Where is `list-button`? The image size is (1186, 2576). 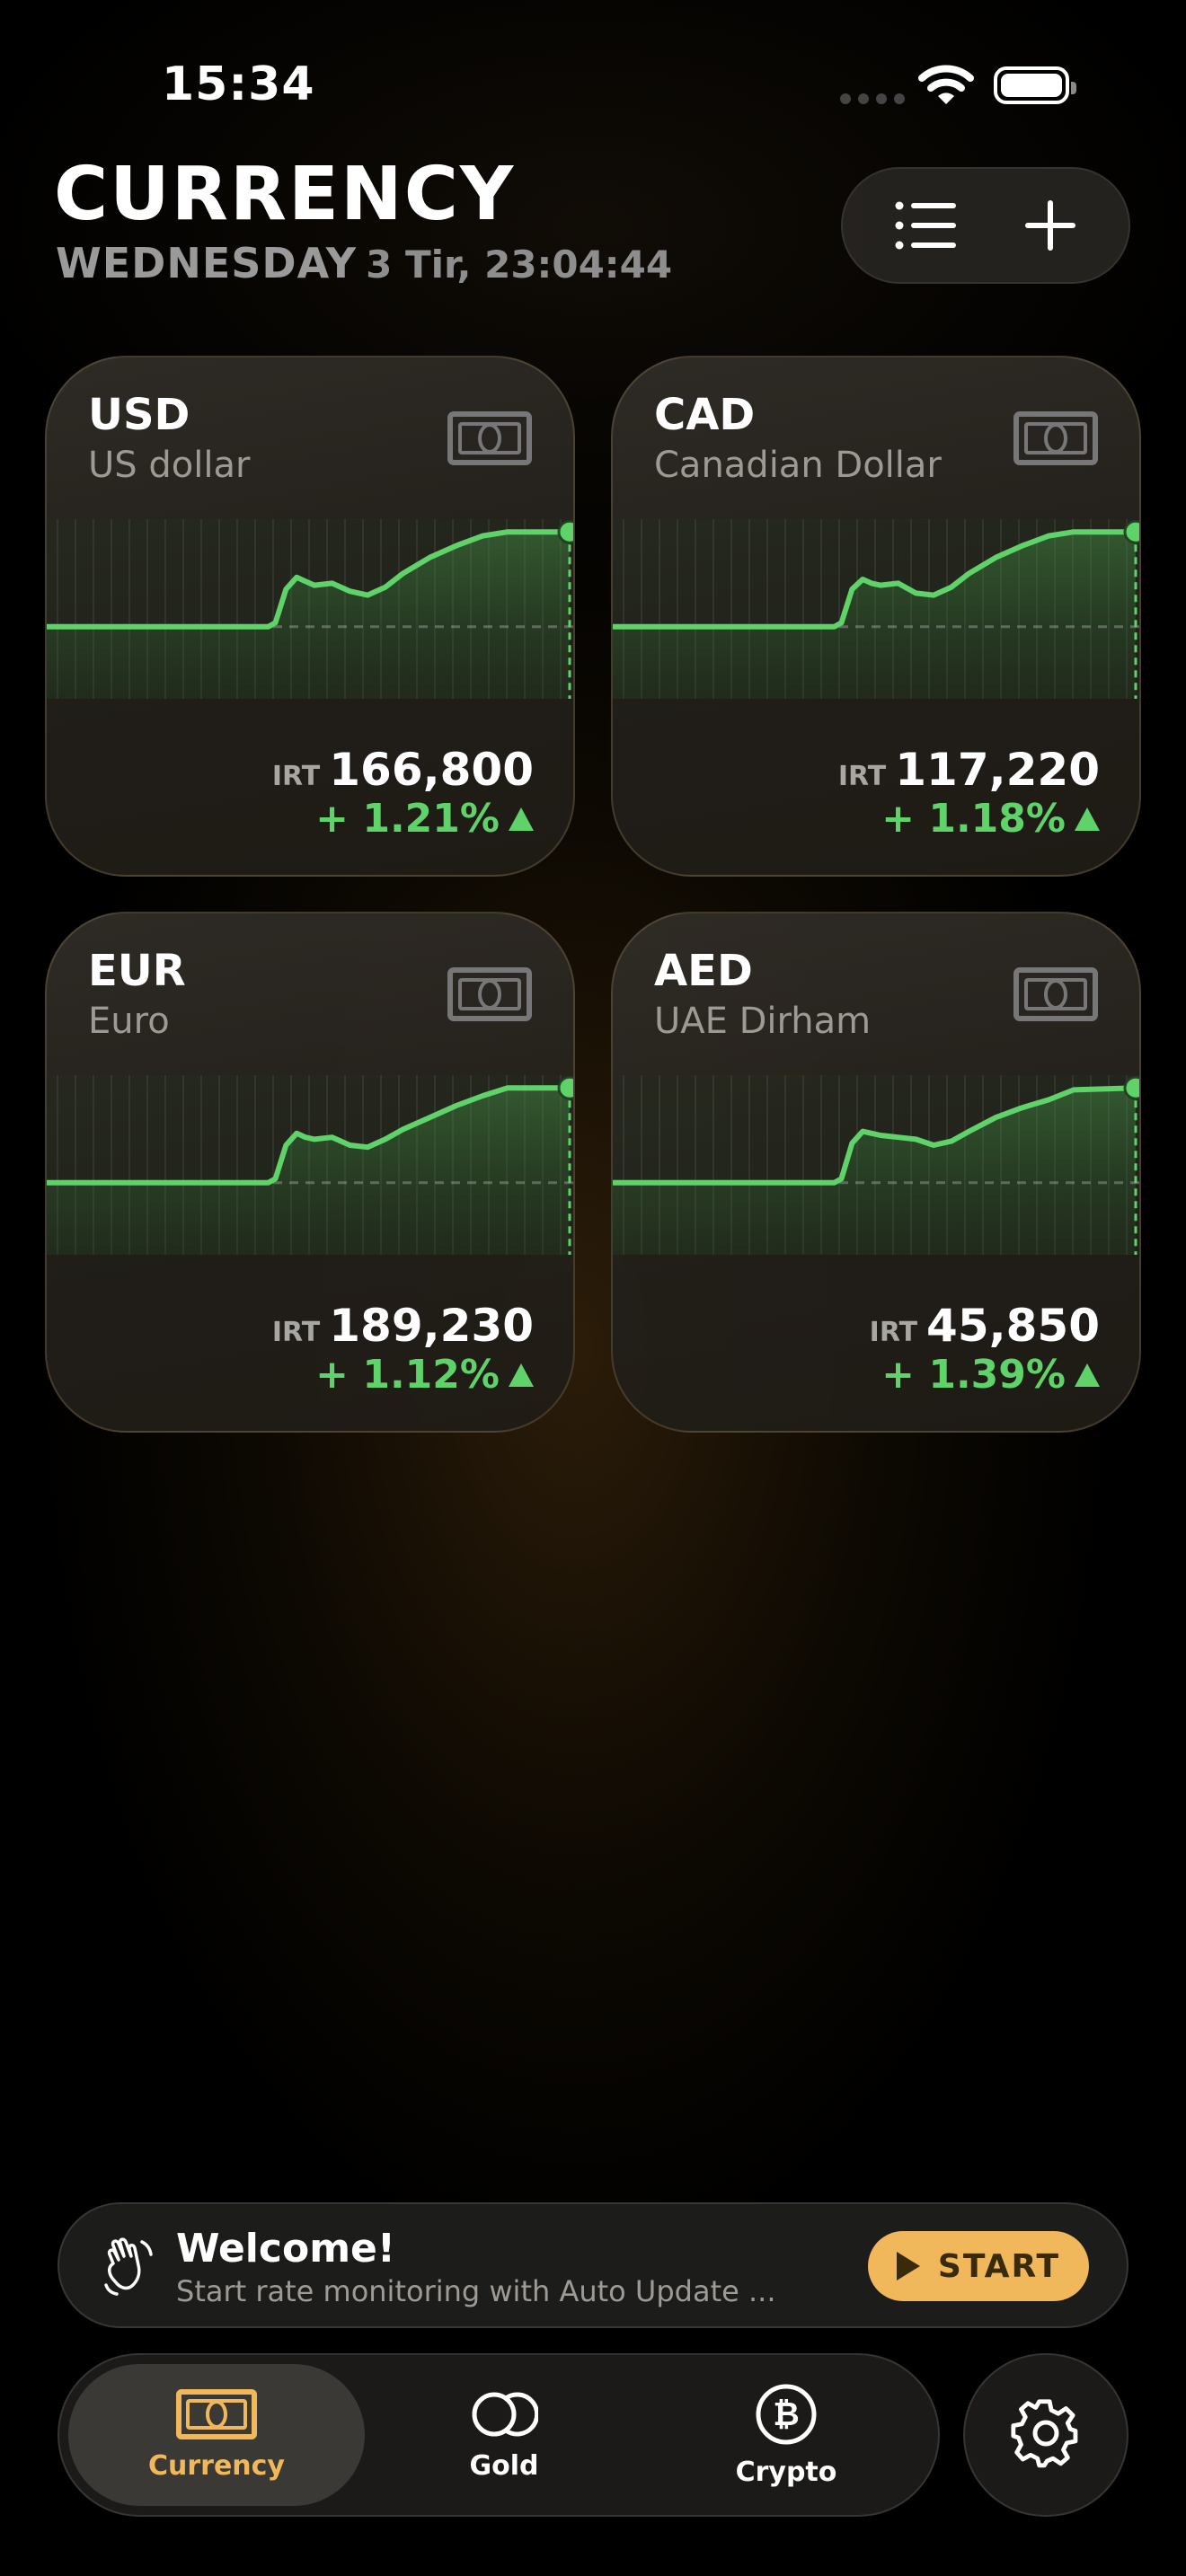
list-button is located at coordinates (926, 225).